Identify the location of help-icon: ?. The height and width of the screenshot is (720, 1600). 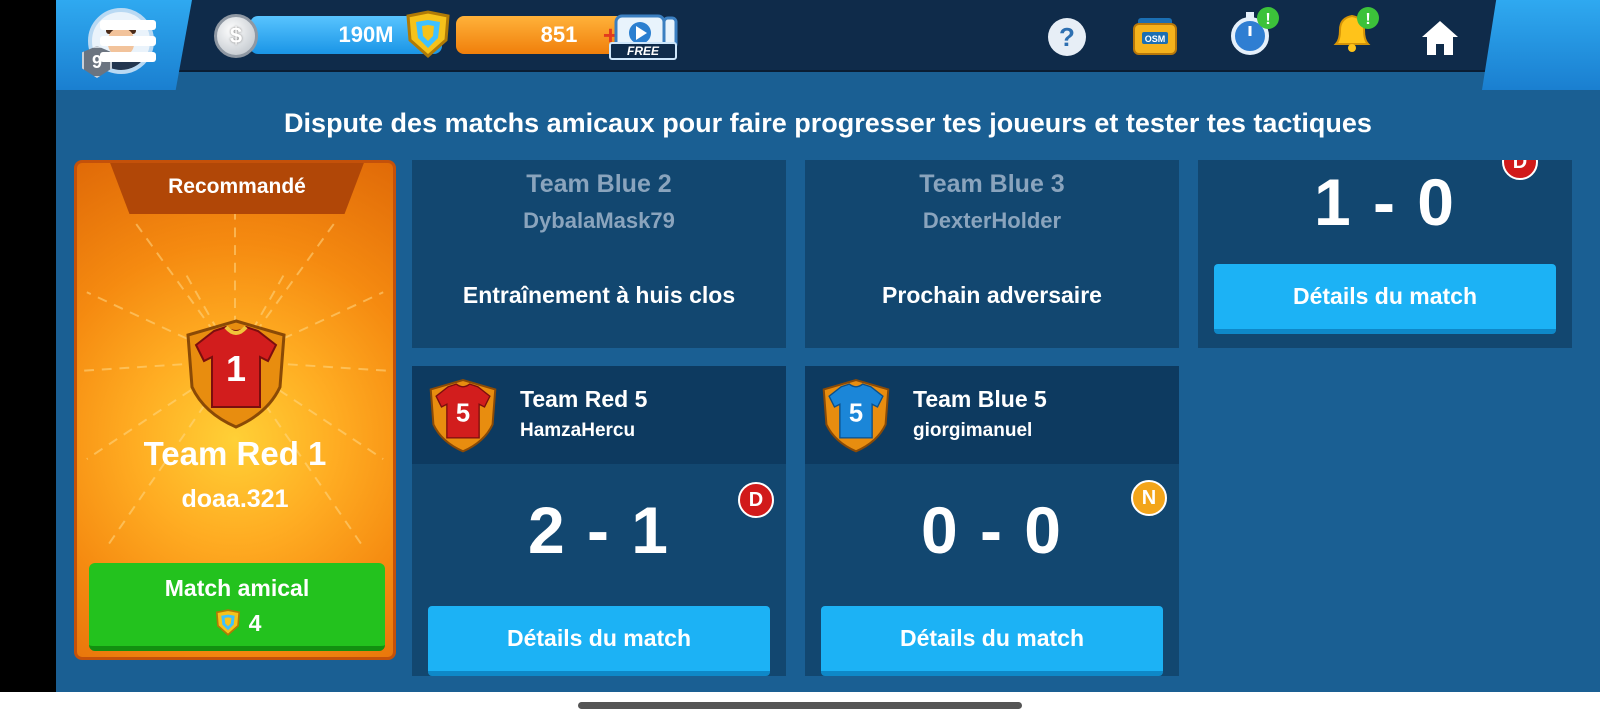
(1067, 37).